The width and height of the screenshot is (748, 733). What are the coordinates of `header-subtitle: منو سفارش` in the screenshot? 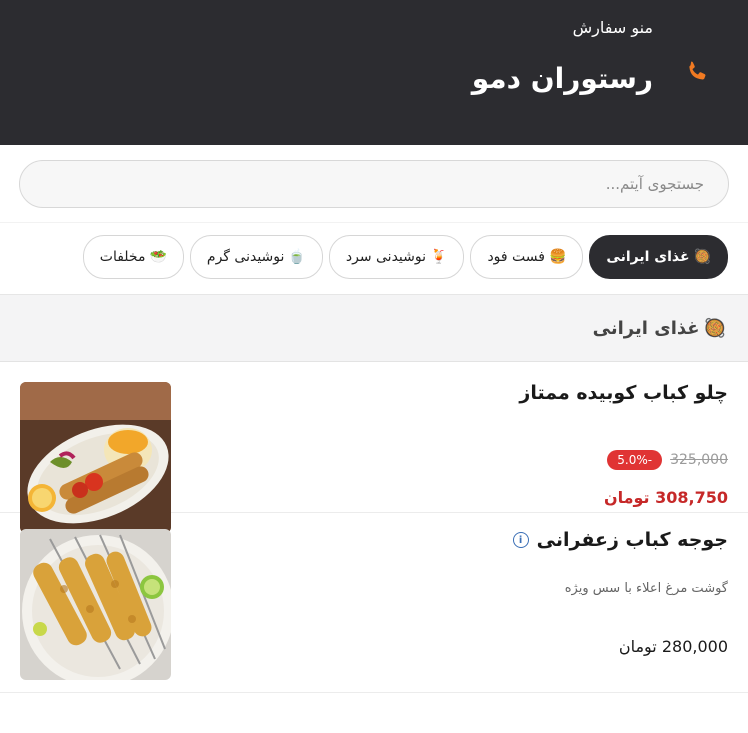 It's located at (612, 27).